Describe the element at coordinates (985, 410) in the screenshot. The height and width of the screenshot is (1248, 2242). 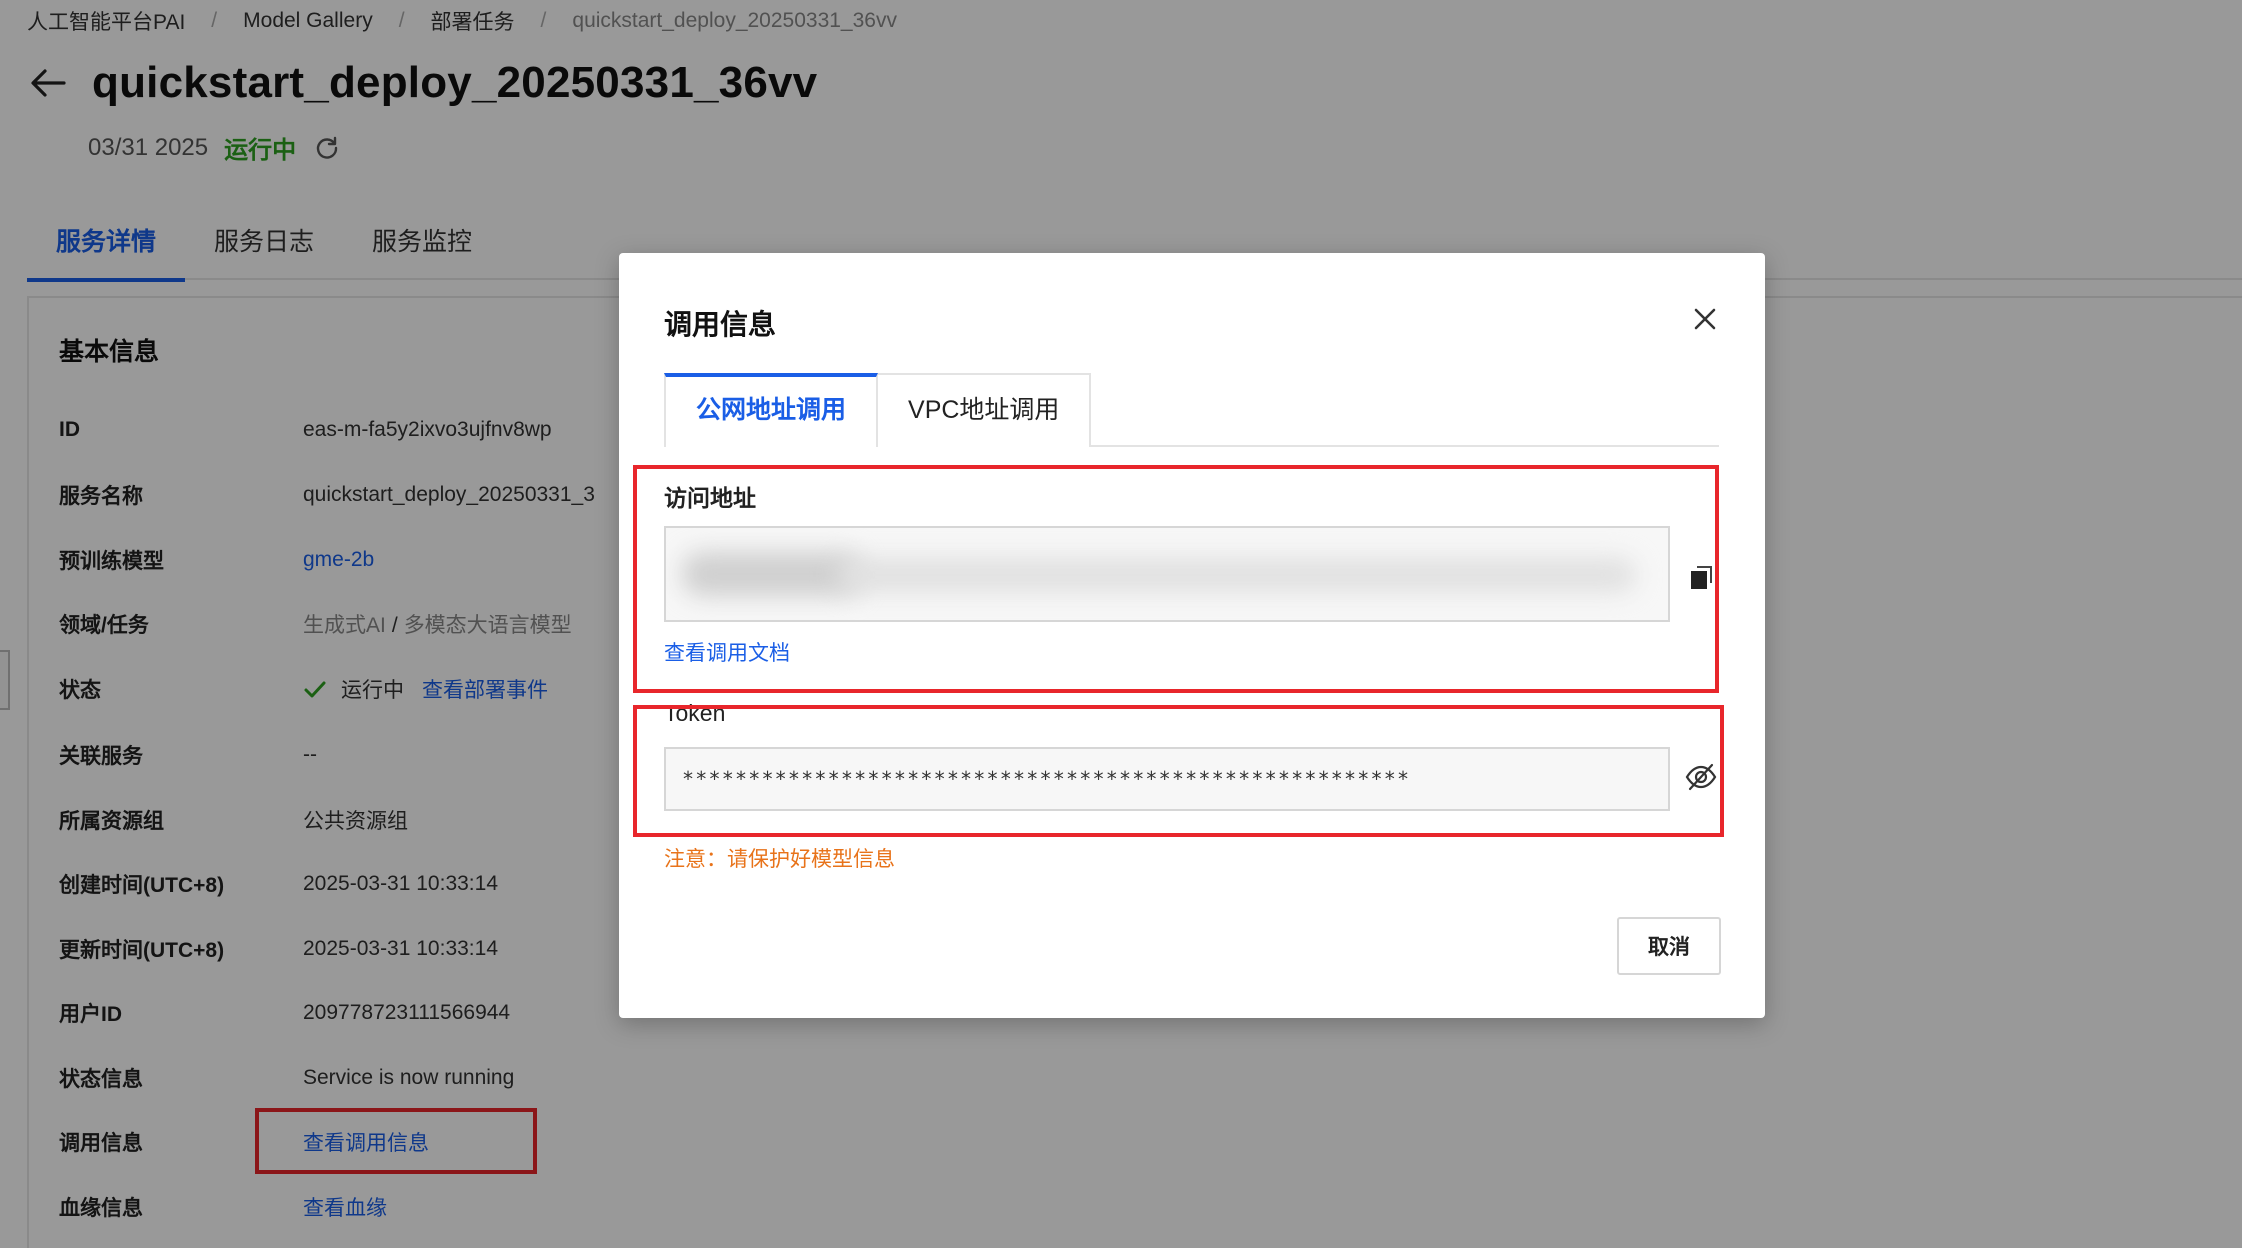
I see `tab-vpc-endpoint: VPC地址调用` at that location.